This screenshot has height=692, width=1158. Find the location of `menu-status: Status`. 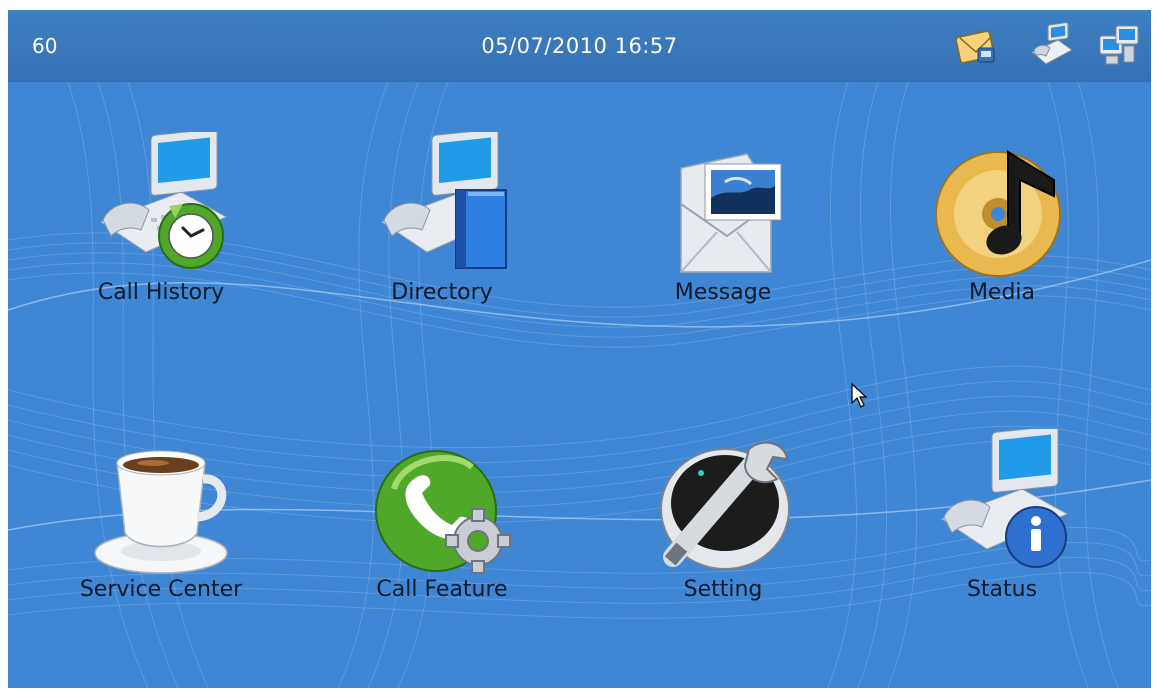

menu-status: Status is located at coordinates (1002, 549).